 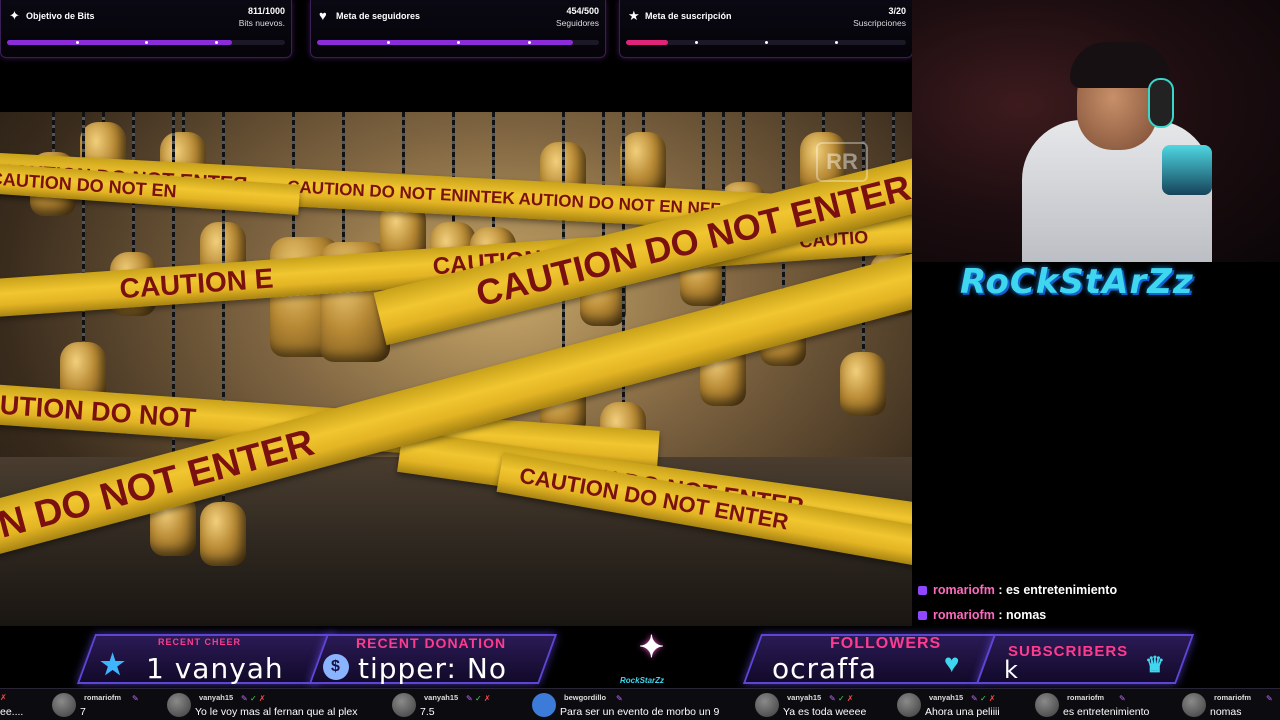 What do you see at coordinates (1187, 170) in the screenshot?
I see `microphone-icon` at bounding box center [1187, 170].